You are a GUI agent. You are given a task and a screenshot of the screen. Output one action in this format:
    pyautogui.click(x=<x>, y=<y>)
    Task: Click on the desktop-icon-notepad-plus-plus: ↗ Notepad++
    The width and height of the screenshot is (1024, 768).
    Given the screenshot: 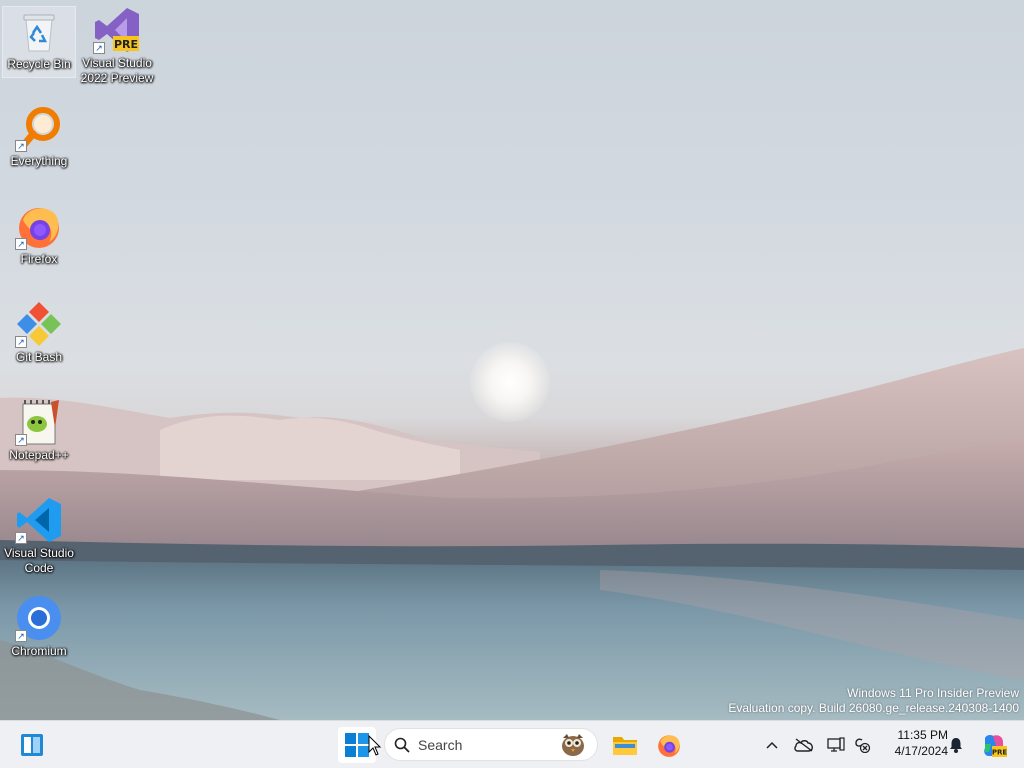 What is the action you would take?
    pyautogui.click(x=39, y=430)
    